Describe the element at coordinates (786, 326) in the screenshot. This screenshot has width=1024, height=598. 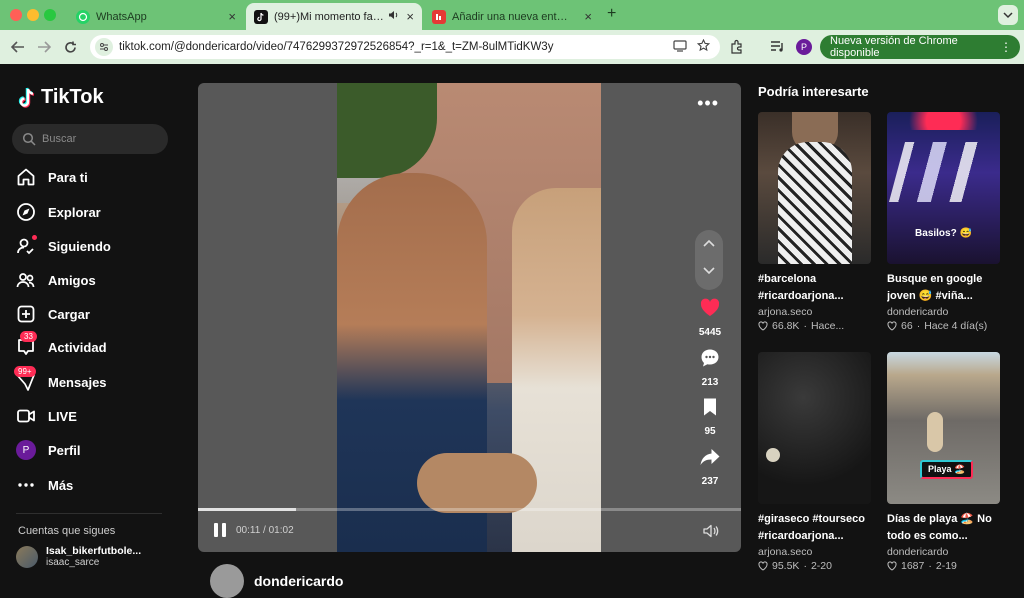
I see `like-count: 66.8K` at that location.